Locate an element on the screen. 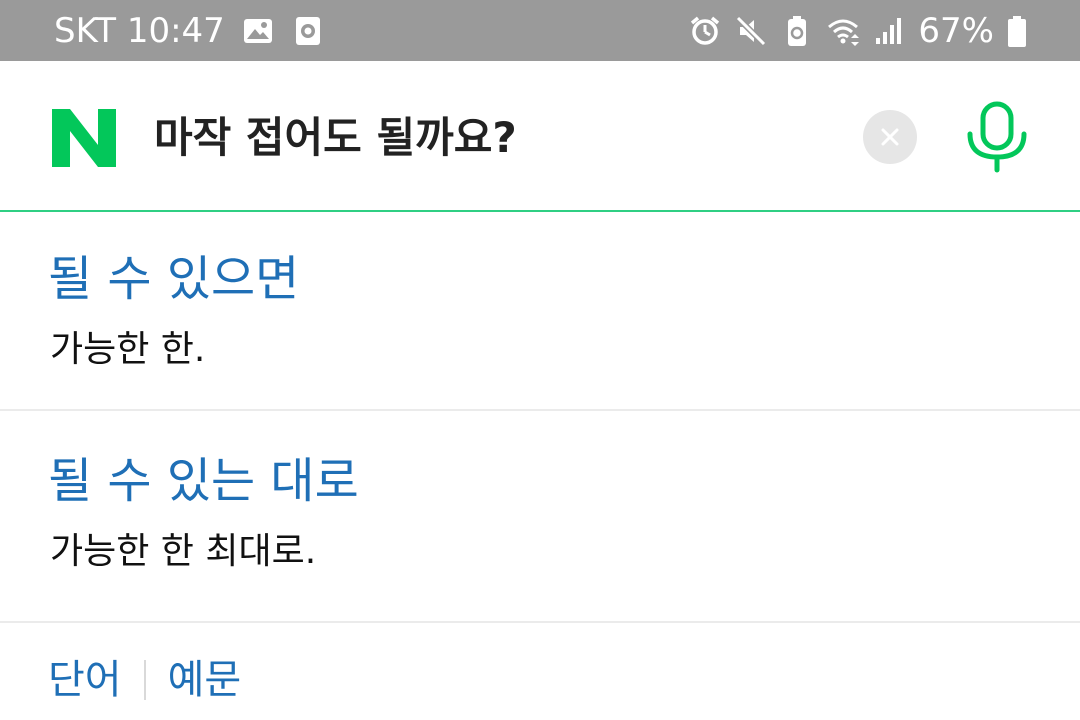 The height and width of the screenshot is (720, 1080). alarm-icon is located at coordinates (705, 31).